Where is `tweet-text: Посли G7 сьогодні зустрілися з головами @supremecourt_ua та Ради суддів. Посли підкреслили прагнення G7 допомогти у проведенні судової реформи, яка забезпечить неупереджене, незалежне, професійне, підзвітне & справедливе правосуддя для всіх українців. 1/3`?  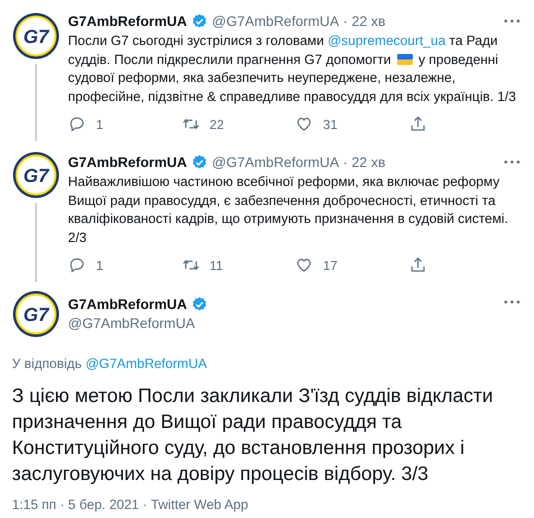
tweet-text: Посли G7 сьогодні зустрілися з головами @supremecourt_ua та Ради суддів. Посли підкреслили прагнення G7 допомогти у проведенні судової реформи, яка забезпечить неупереджене, незалежне, професійне, підзвітне & справедливе правосуддя для всіх українців. 1/3 is located at coordinates (292, 69).